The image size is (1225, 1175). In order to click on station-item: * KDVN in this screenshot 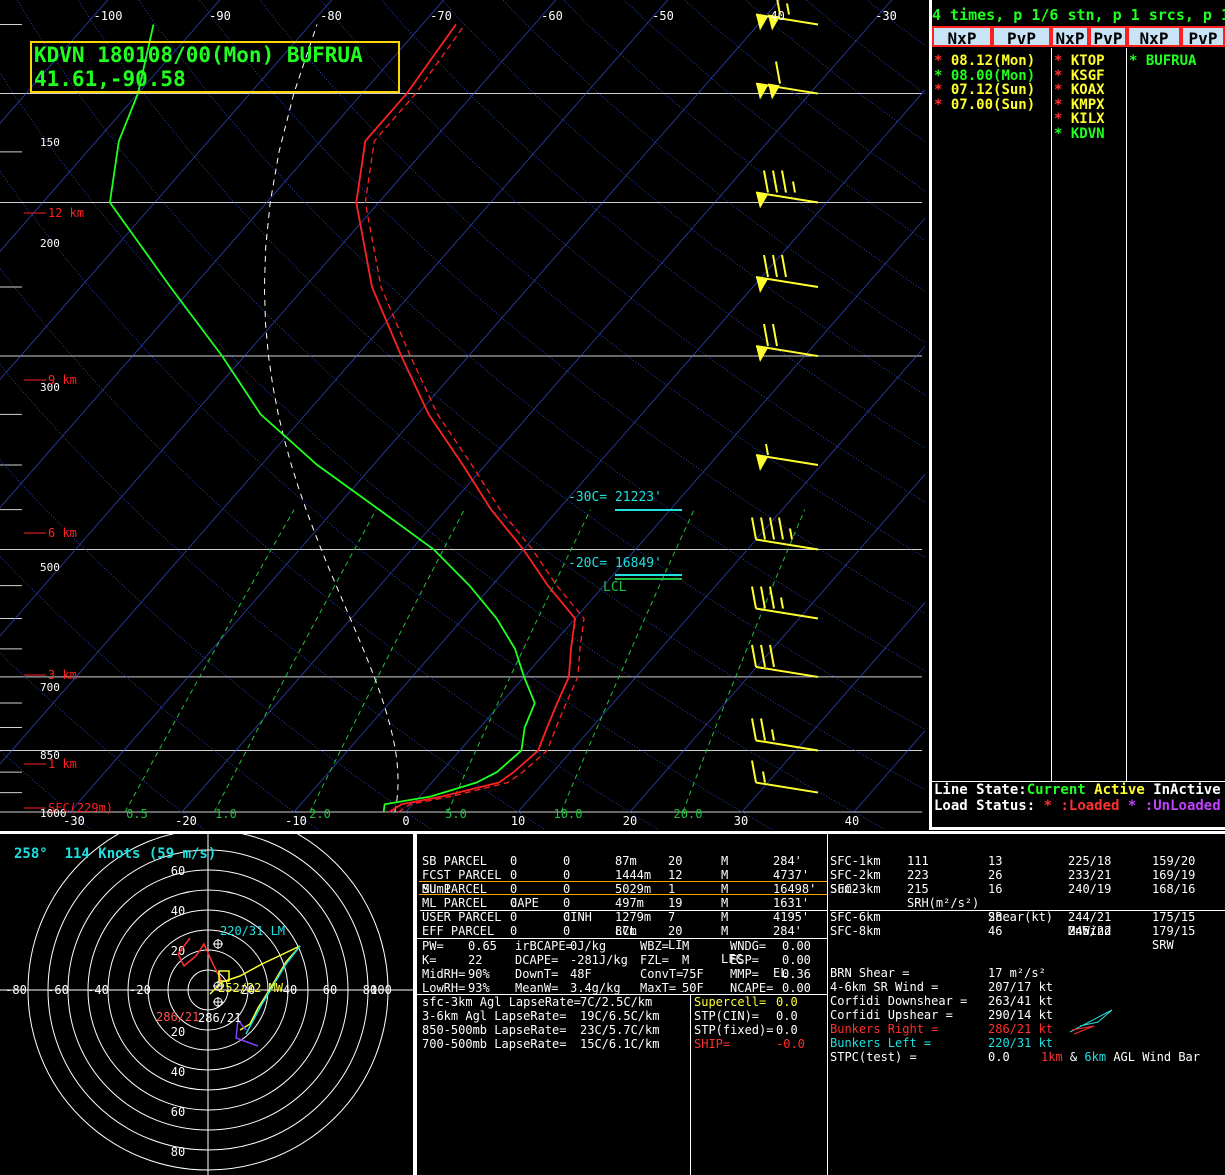, I will do `click(1079, 134)`.